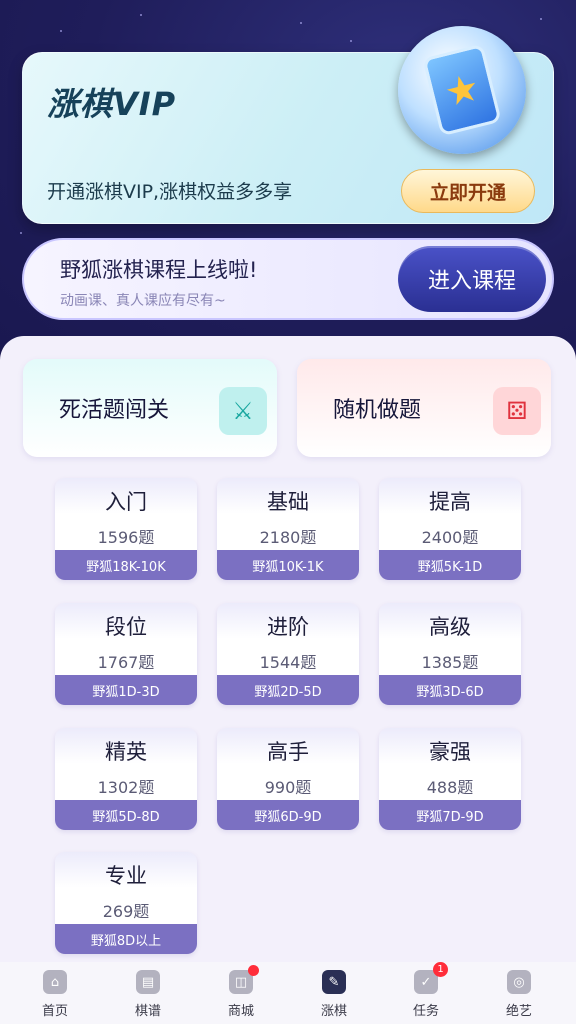  I want to click on enter-course-button: 进入课程, so click(472, 279).